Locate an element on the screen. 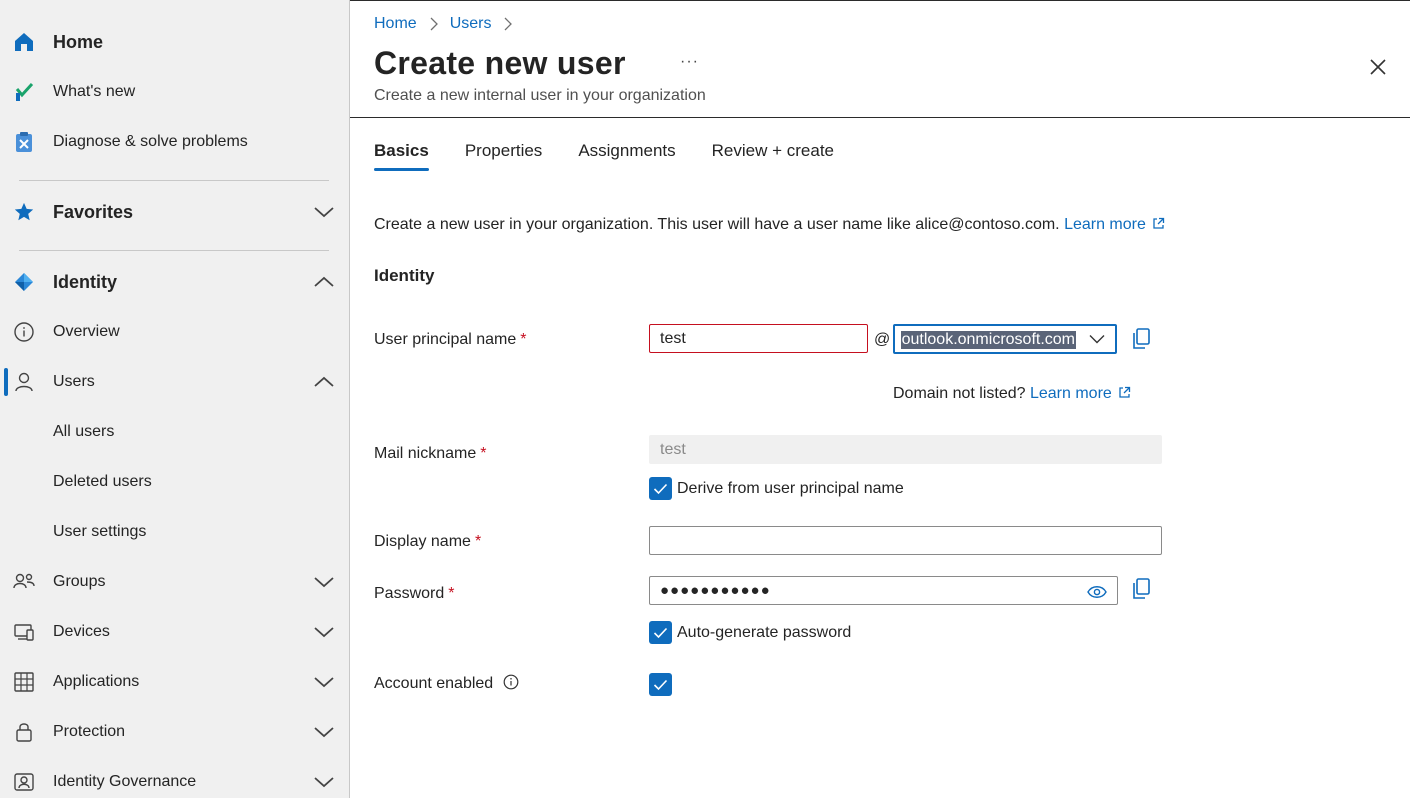 The image size is (1410, 798). domain-learn-more-link: Learn more is located at coordinates (1080, 393).